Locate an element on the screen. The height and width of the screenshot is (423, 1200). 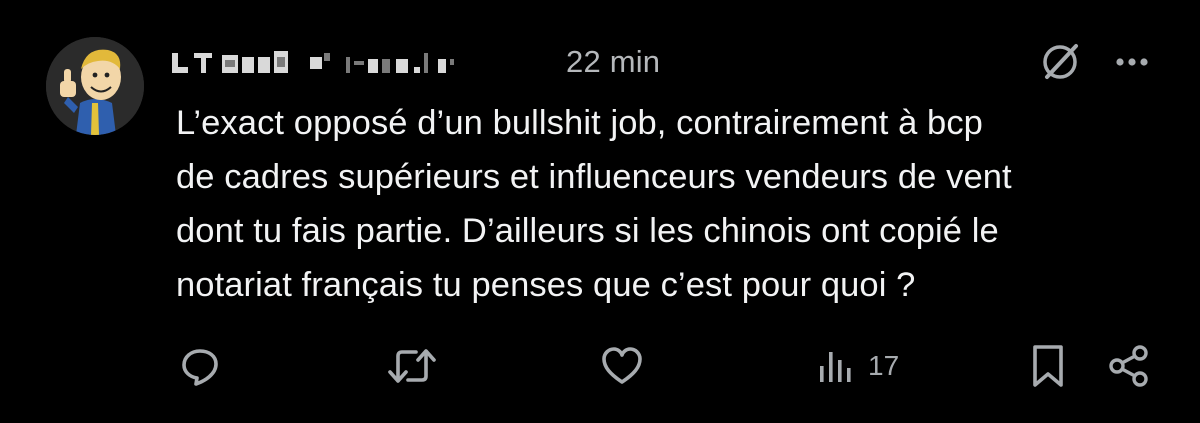
repost-button is located at coordinates (412, 366).